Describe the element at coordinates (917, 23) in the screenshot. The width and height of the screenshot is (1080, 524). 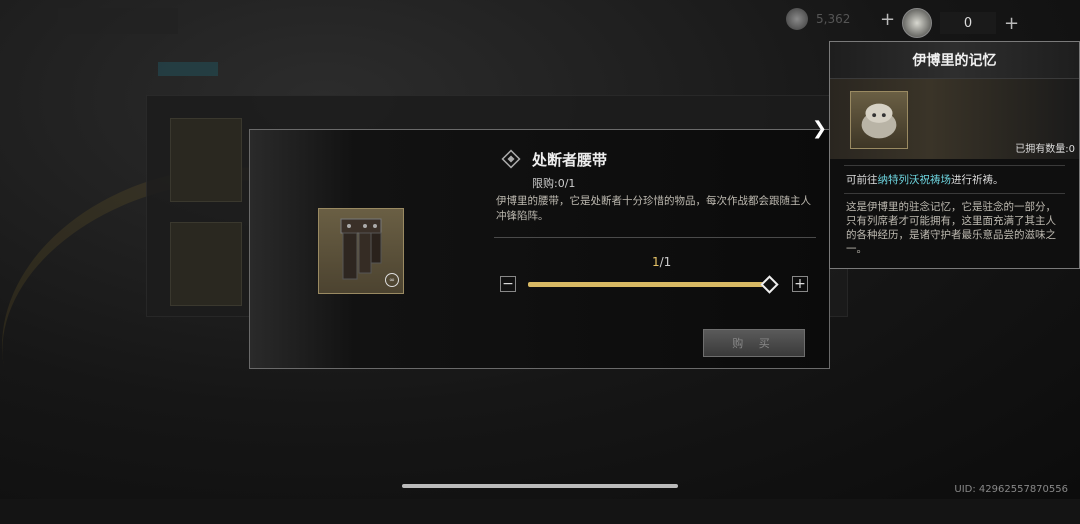
I see `stone-coin-icon` at that location.